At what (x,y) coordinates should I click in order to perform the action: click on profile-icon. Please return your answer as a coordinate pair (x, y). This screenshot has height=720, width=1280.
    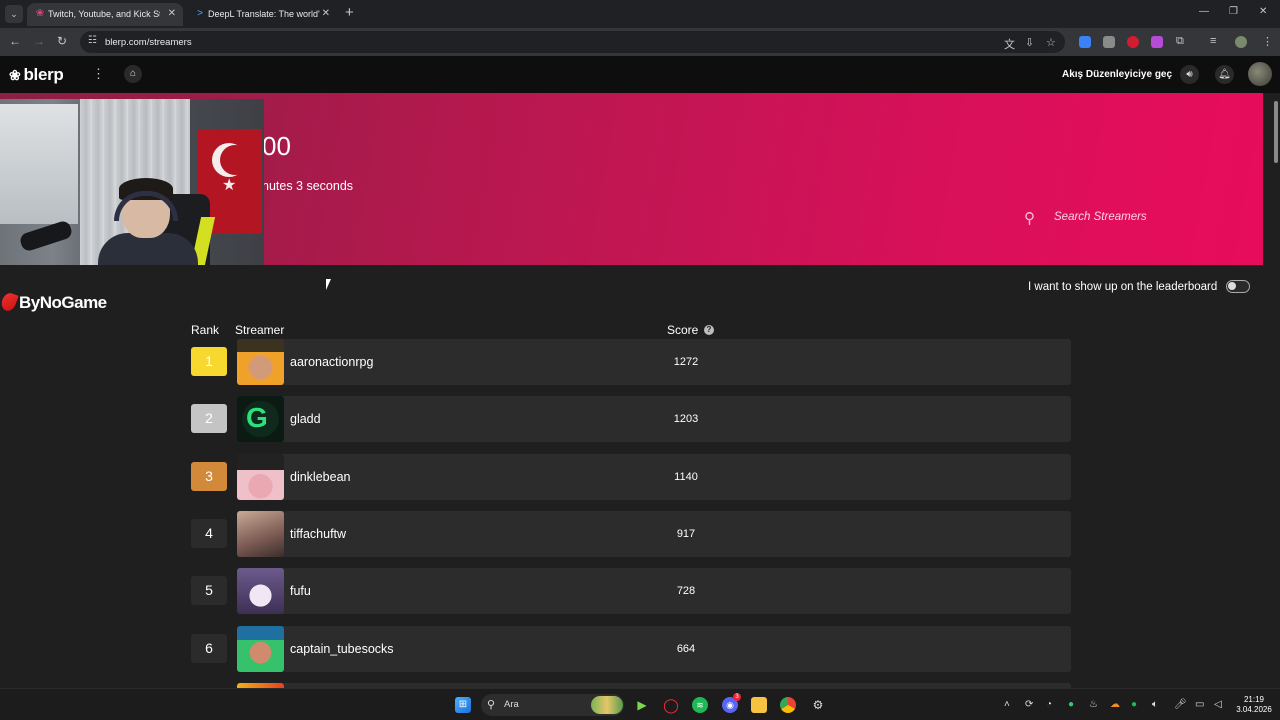
    Looking at the image, I should click on (1241, 42).